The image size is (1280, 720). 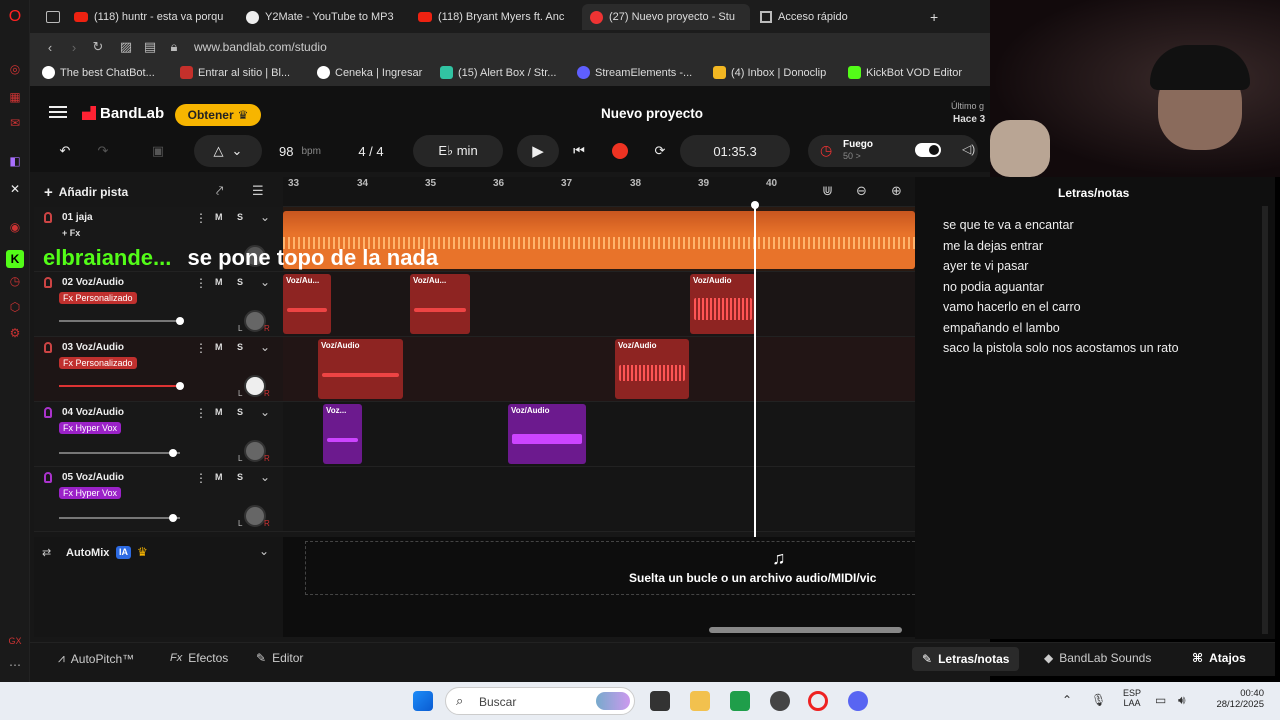 I want to click on tab-1: (118) huntr - esta va porqu, so click(x=151, y=17).